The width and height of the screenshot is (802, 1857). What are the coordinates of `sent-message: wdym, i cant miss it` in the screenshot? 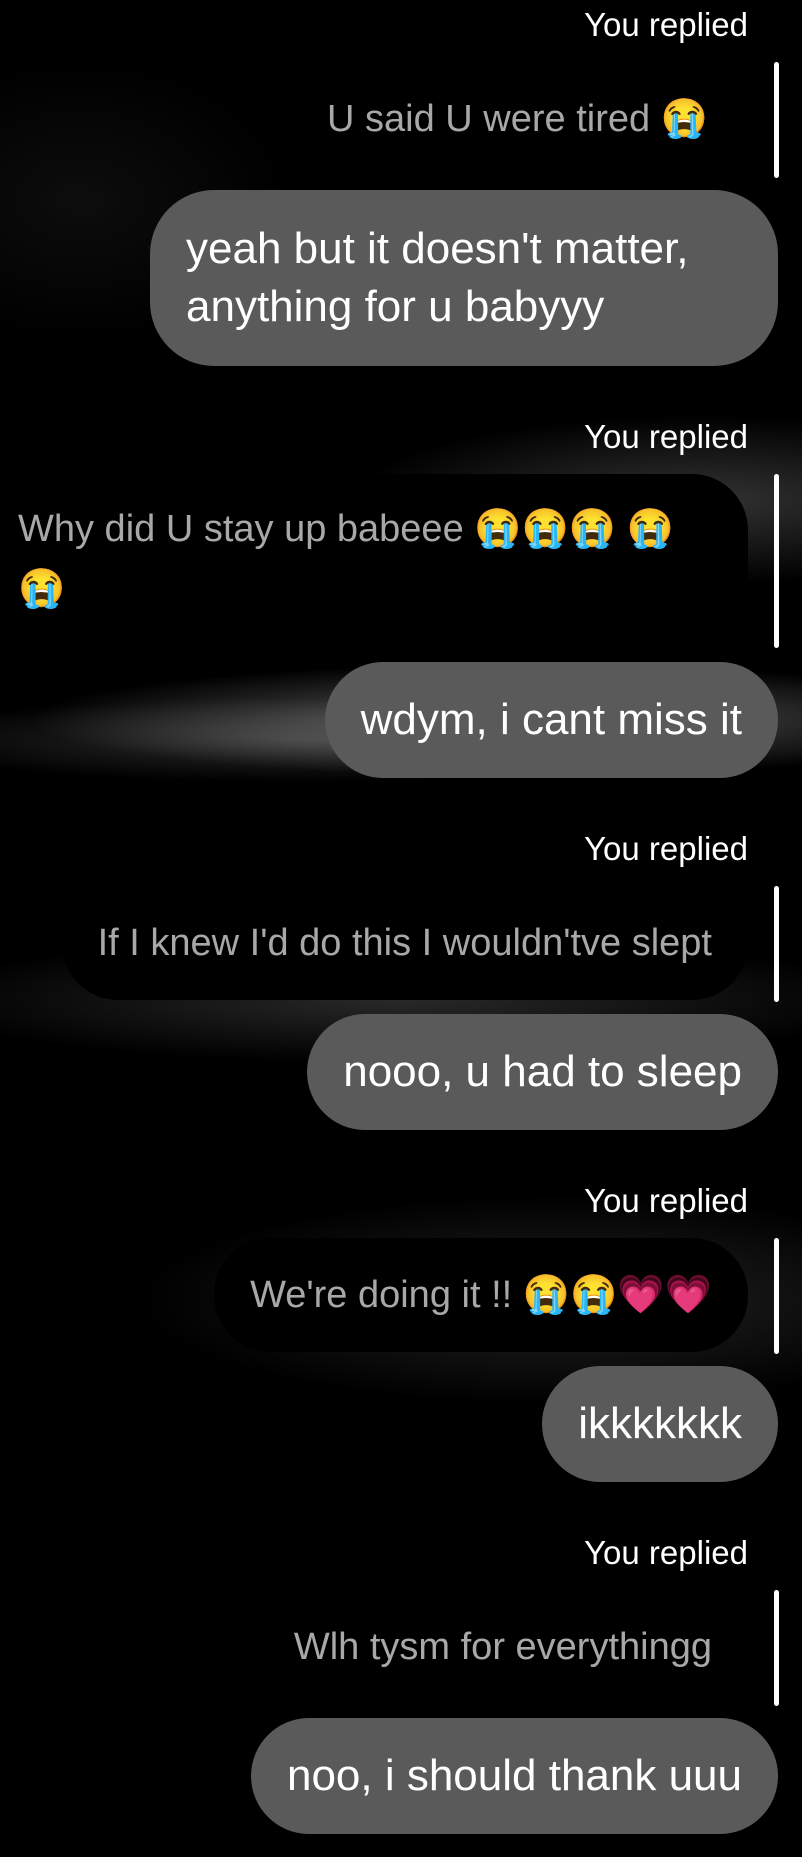 It's located at (551, 720).